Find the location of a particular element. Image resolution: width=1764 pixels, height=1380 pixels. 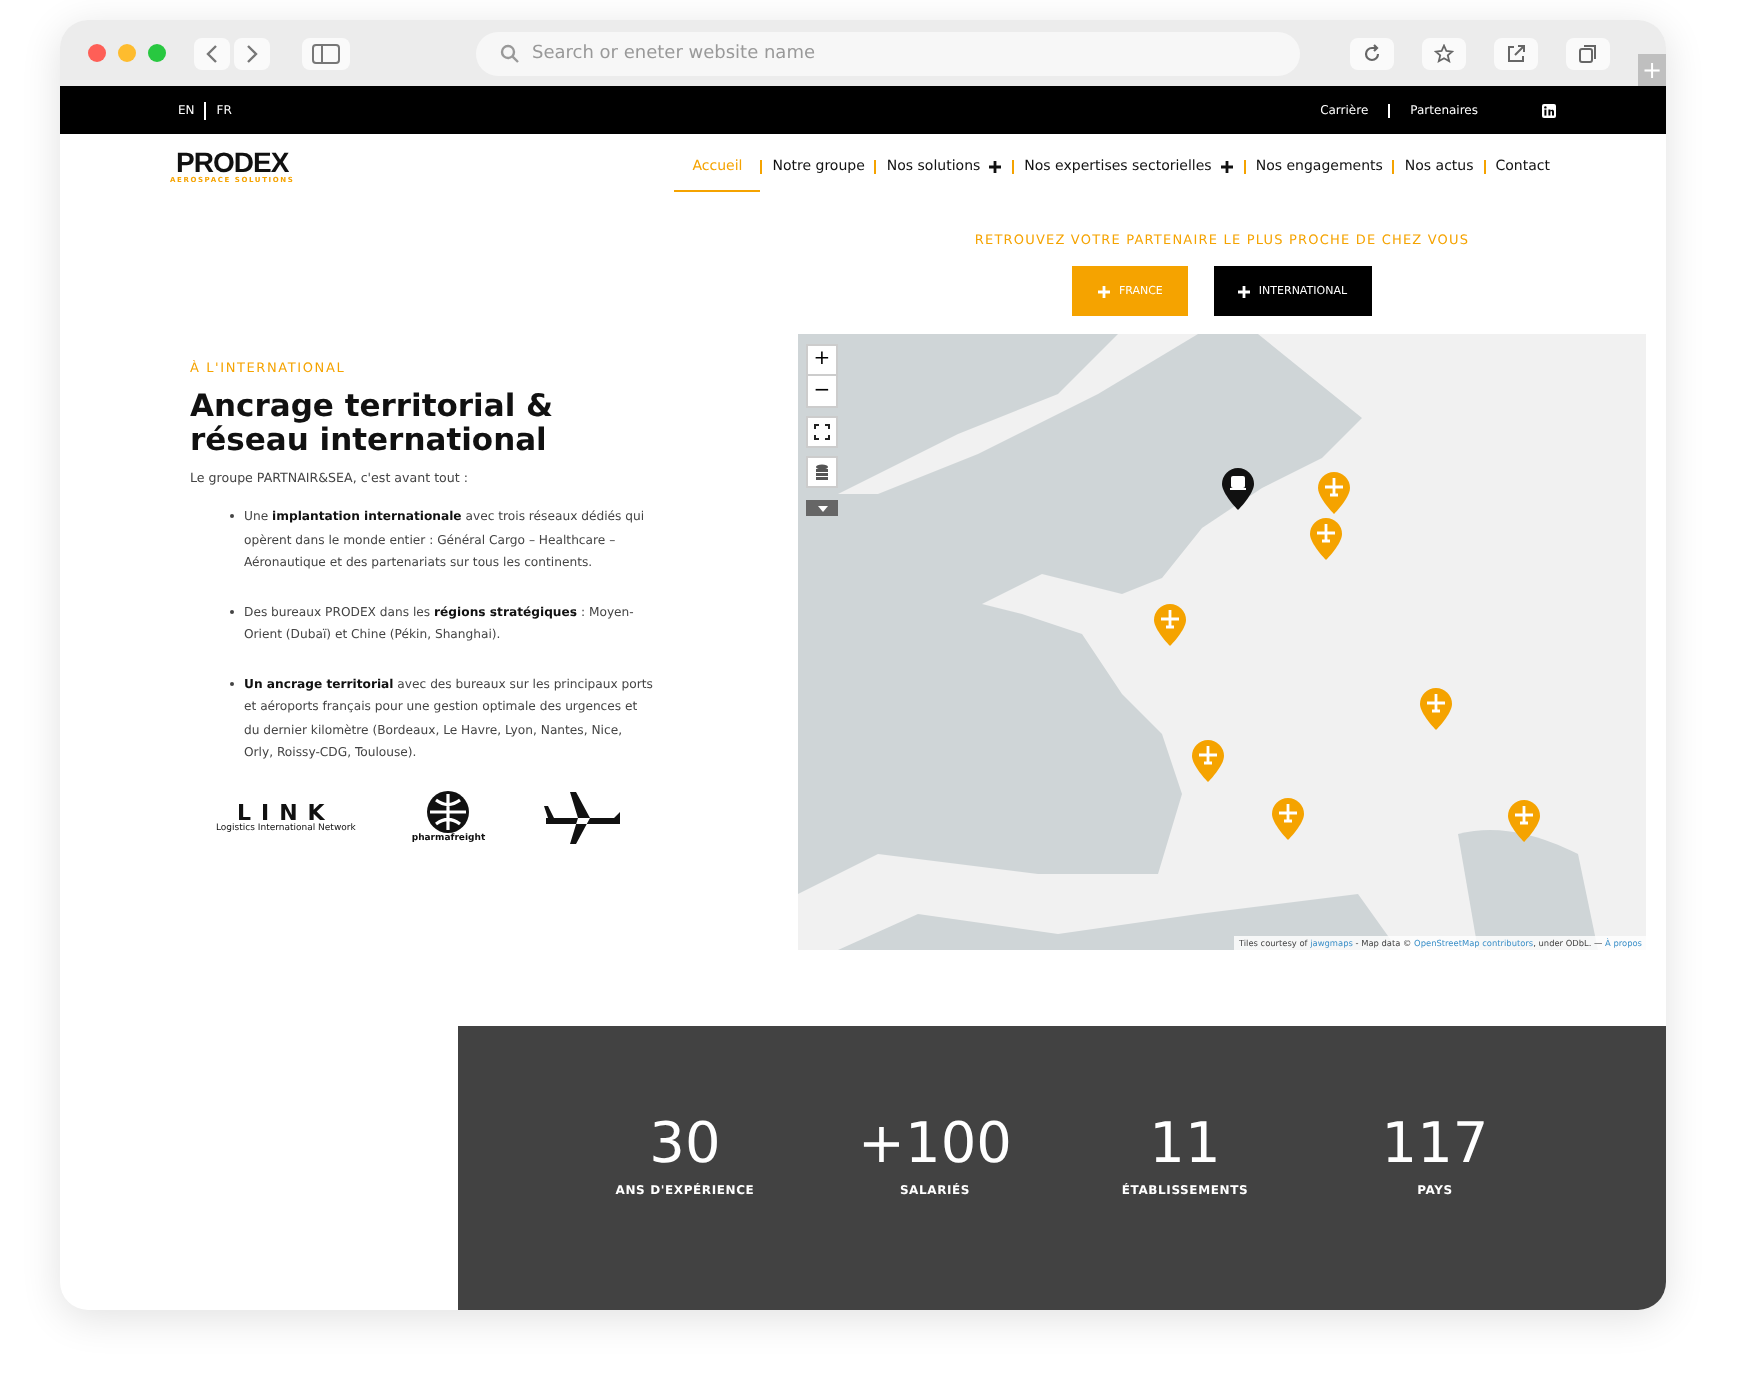

stat-value: 11 is located at coordinates (1185, 1143).